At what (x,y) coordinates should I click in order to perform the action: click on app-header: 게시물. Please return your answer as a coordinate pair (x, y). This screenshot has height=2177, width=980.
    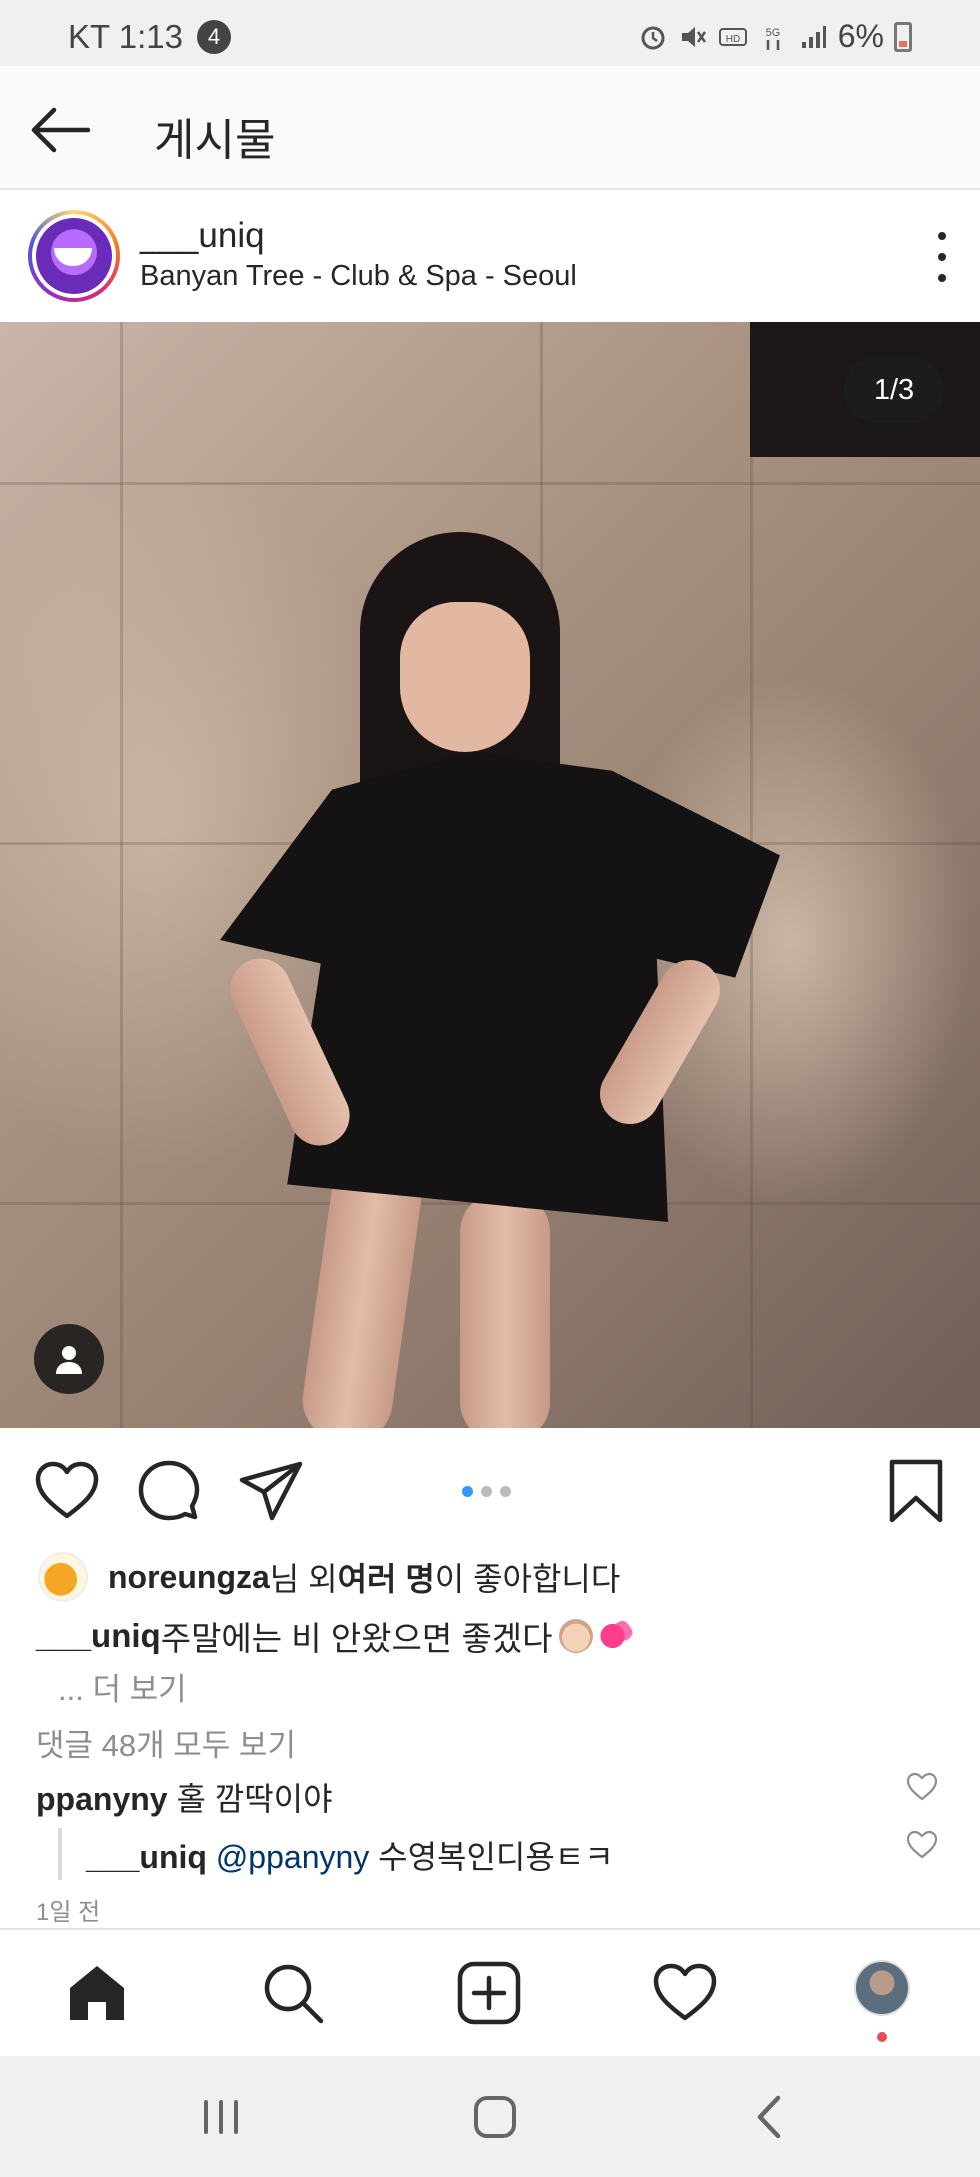
    Looking at the image, I should click on (490, 128).